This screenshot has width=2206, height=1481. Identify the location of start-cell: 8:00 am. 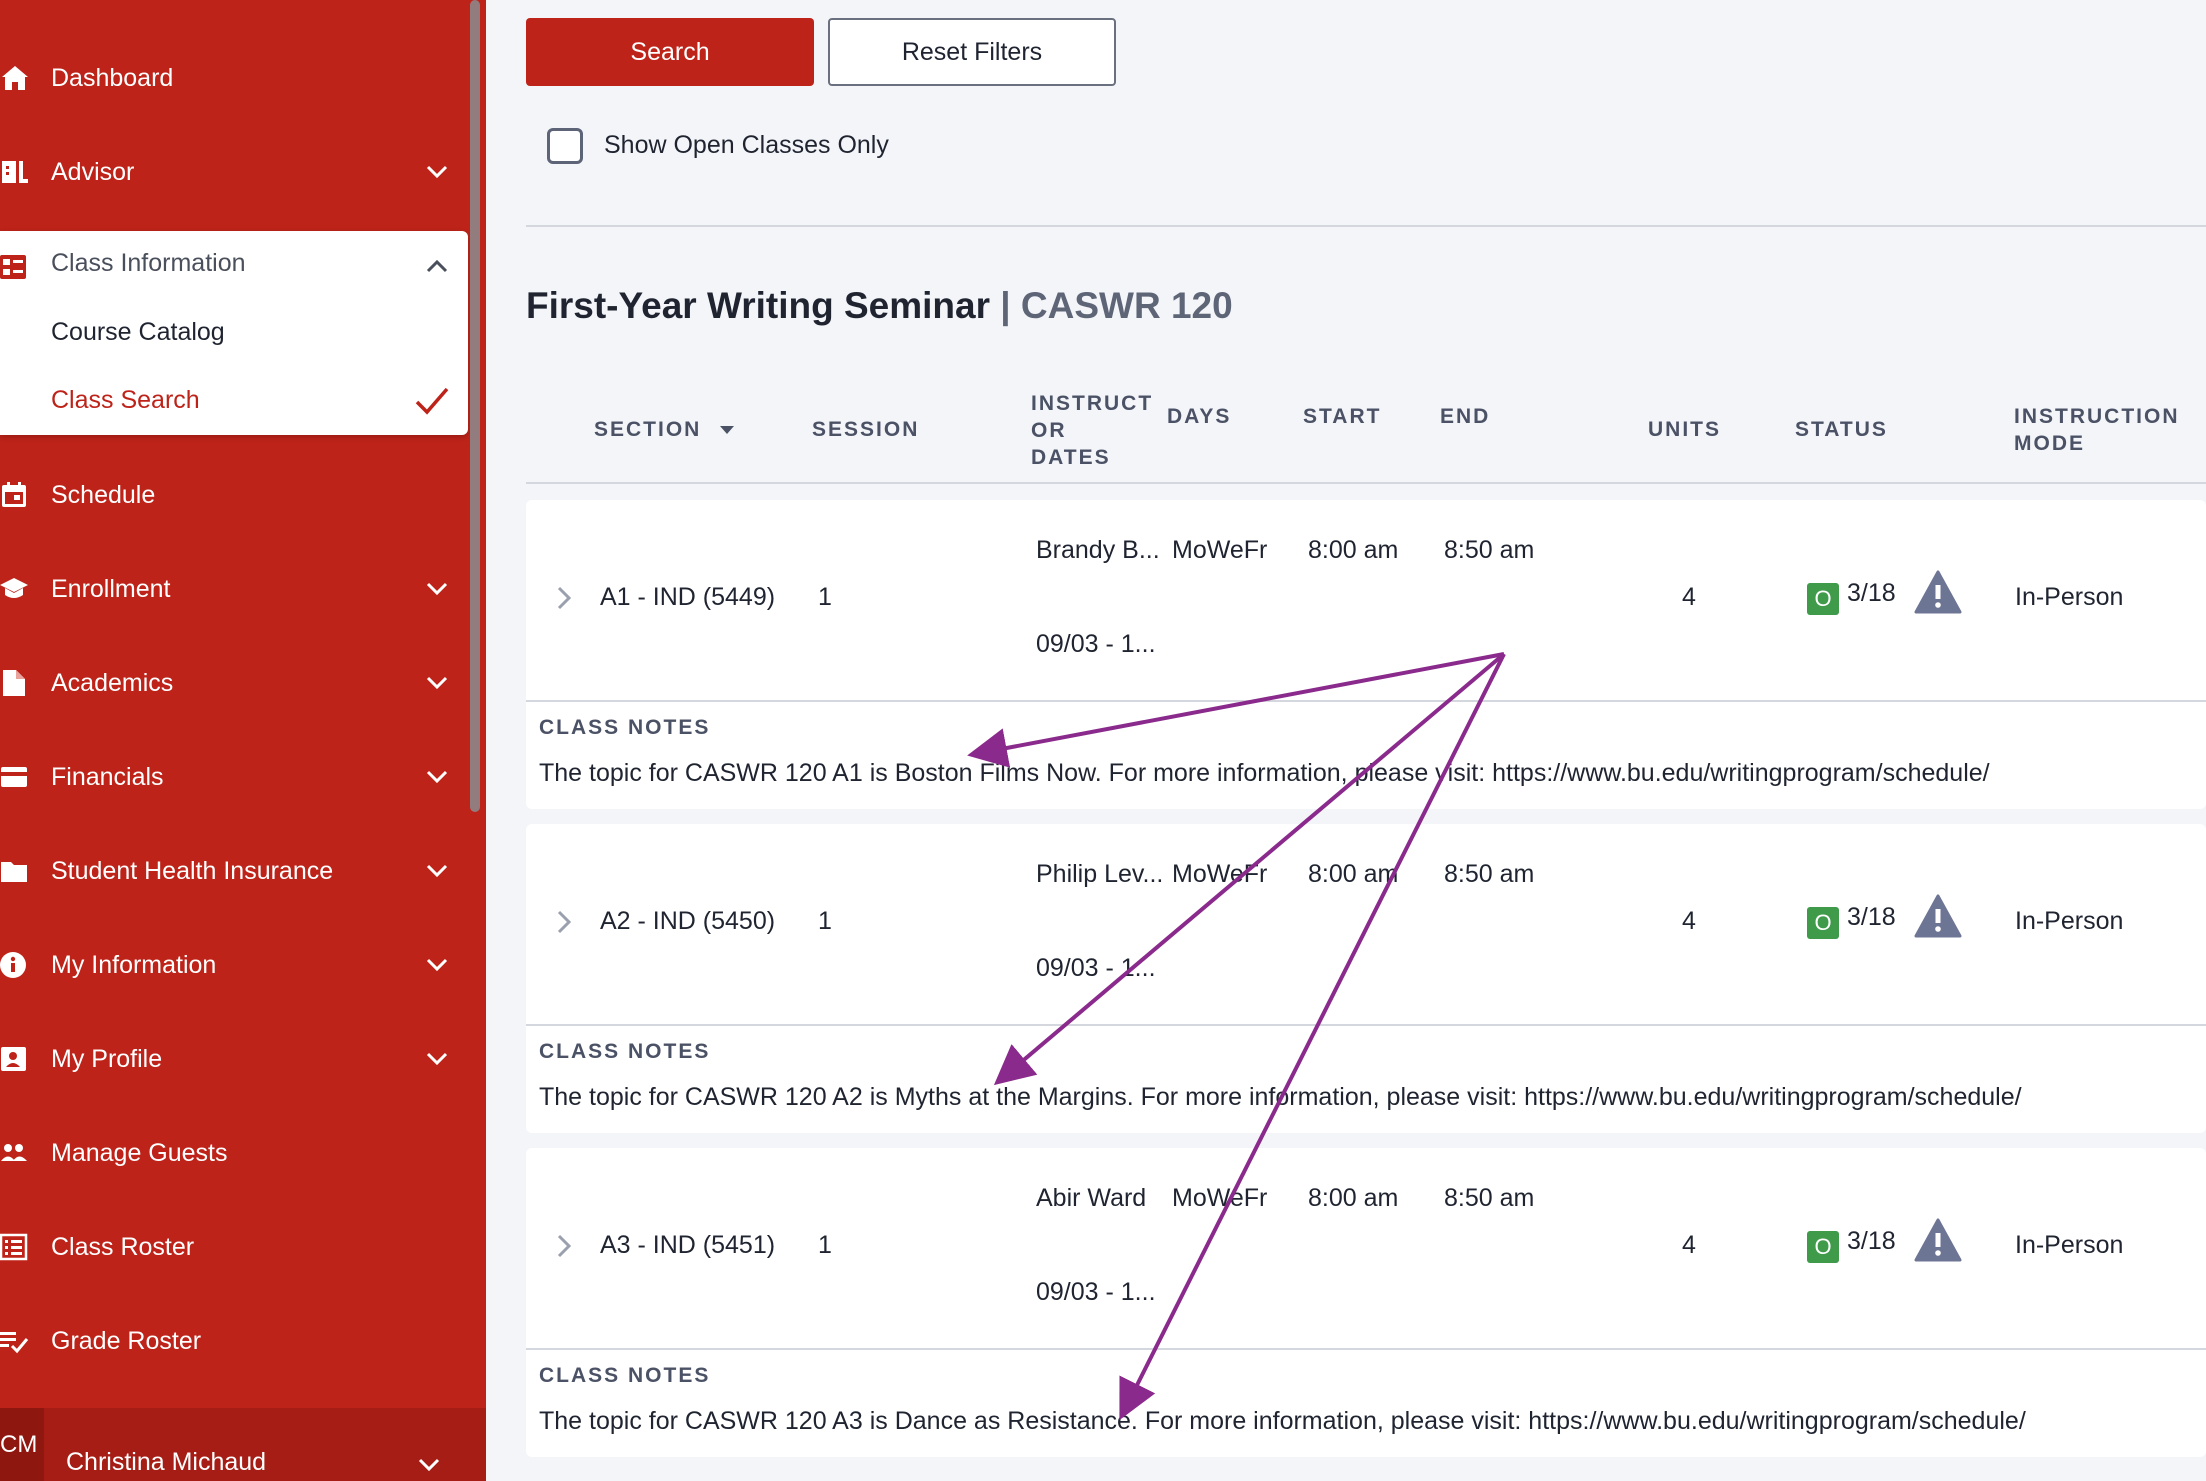
(1353, 550).